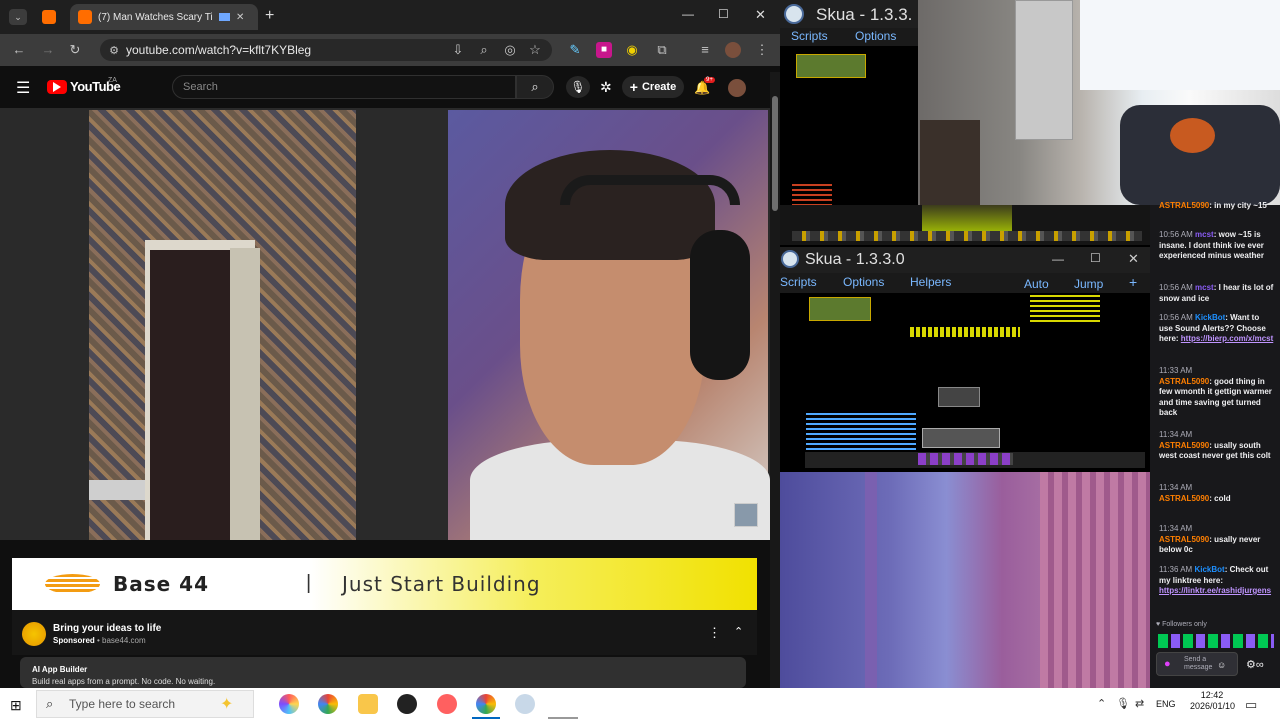 The height and width of the screenshot is (720, 1280). What do you see at coordinates (484, 50) in the screenshot?
I see `zoom-icon: ⌕` at bounding box center [484, 50].